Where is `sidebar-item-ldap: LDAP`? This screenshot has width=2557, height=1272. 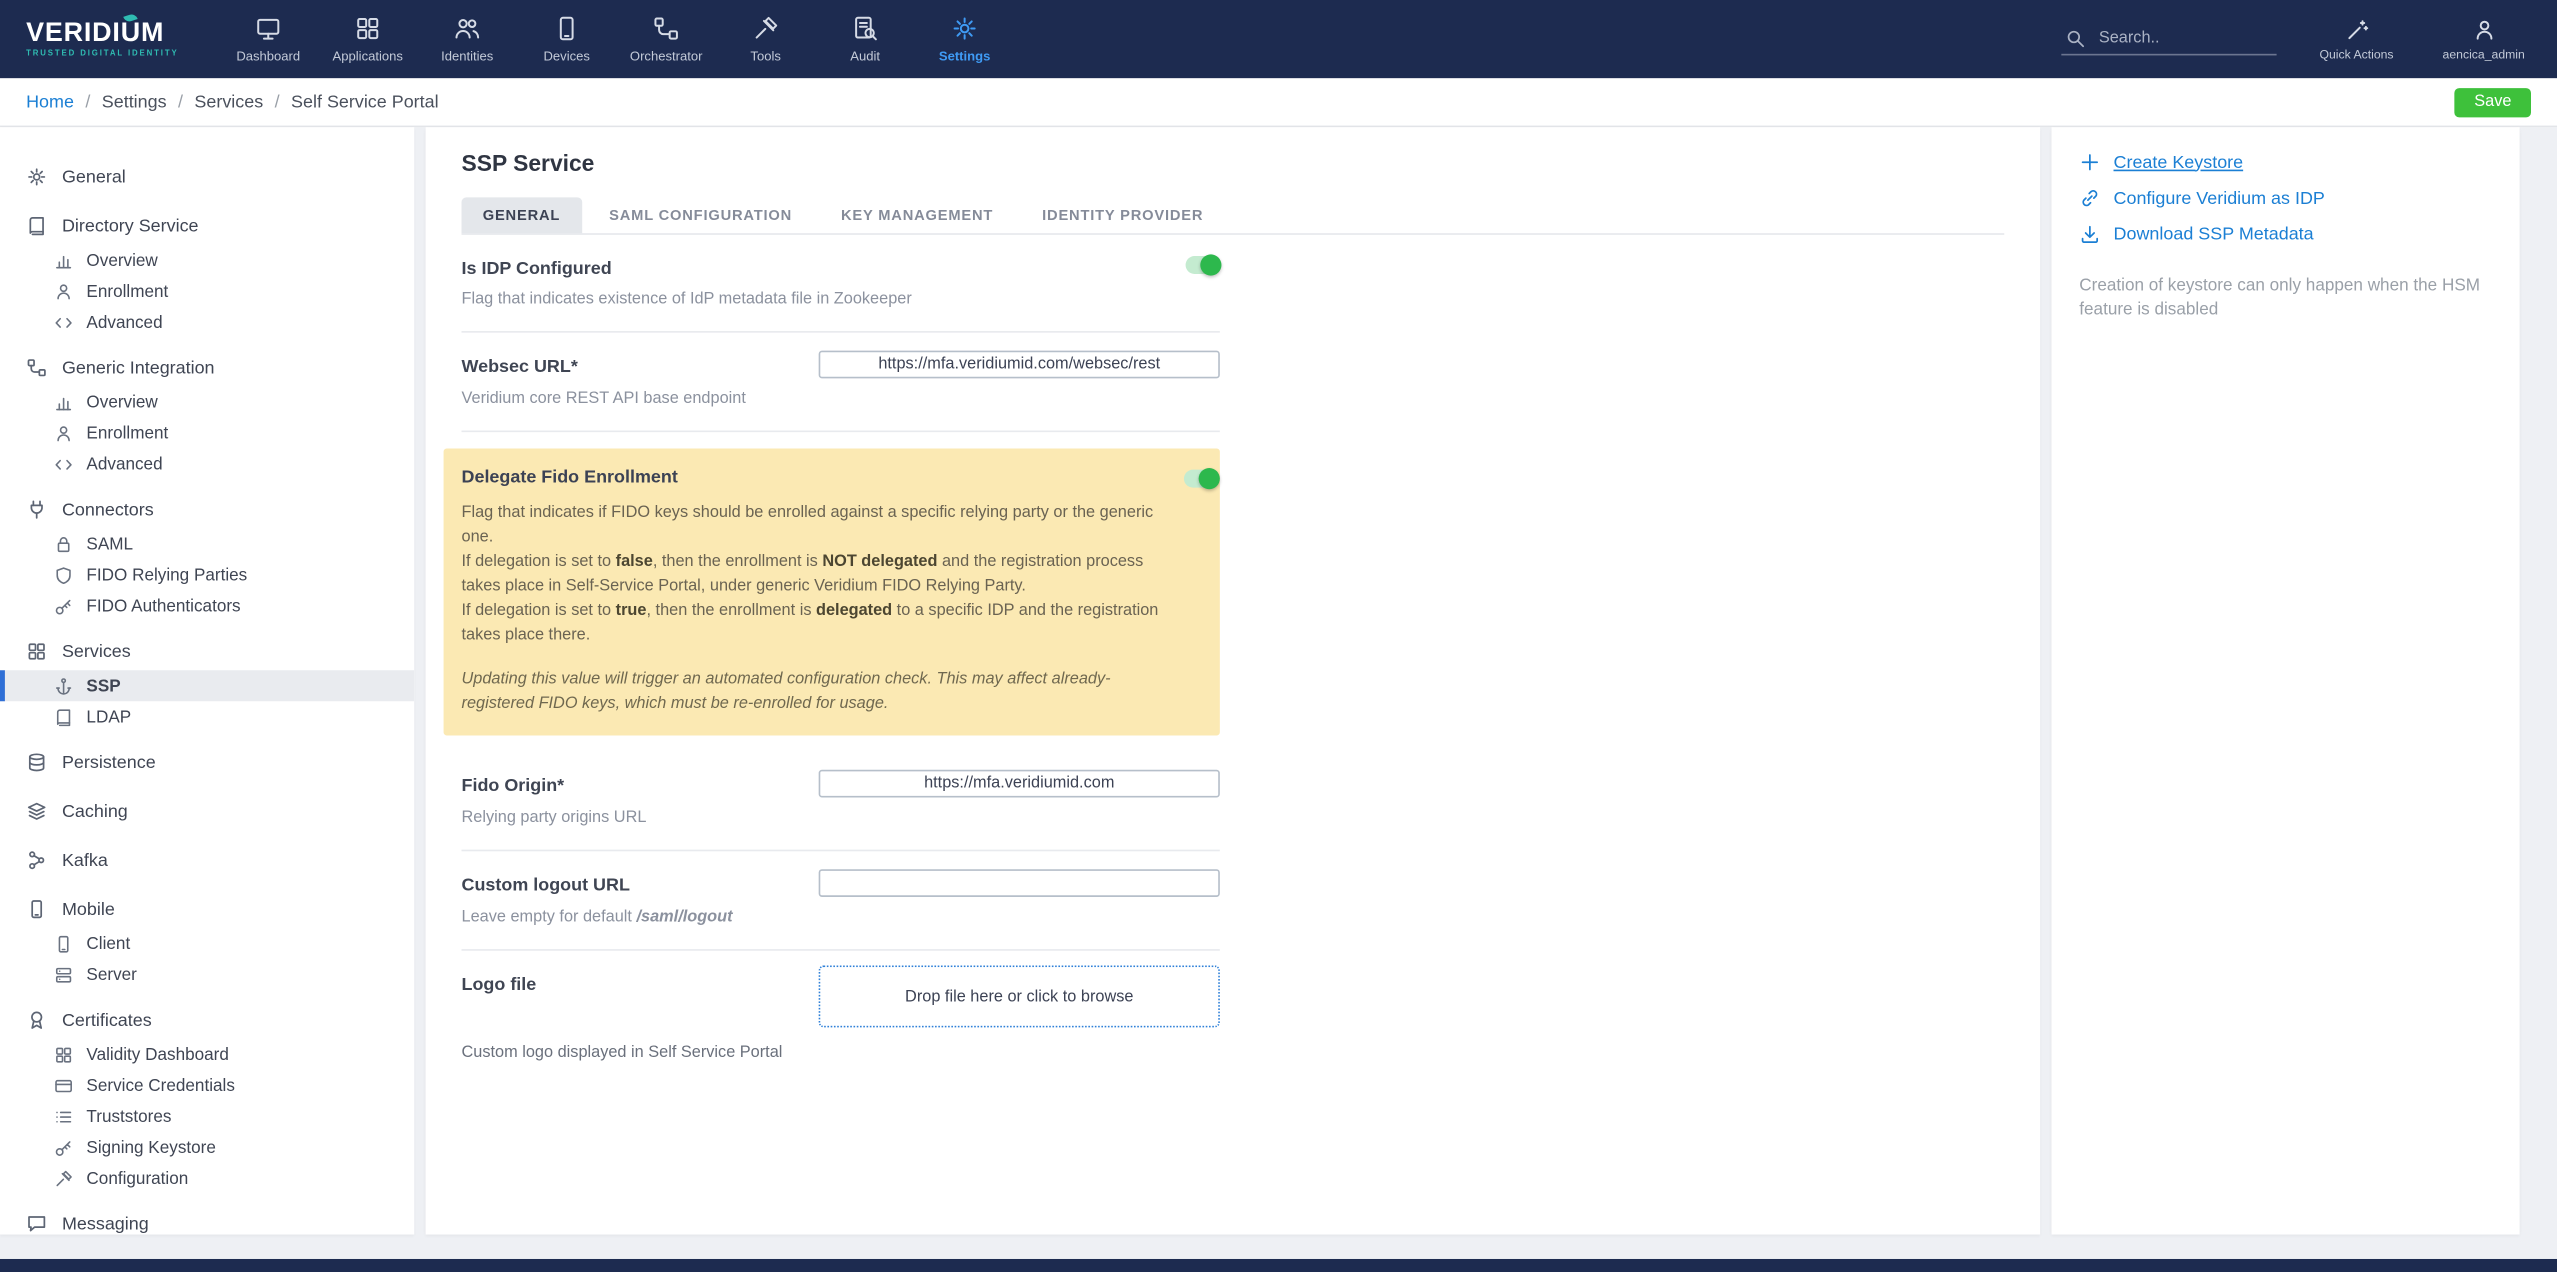
sidebar-item-ldap: LDAP is located at coordinates (207, 716).